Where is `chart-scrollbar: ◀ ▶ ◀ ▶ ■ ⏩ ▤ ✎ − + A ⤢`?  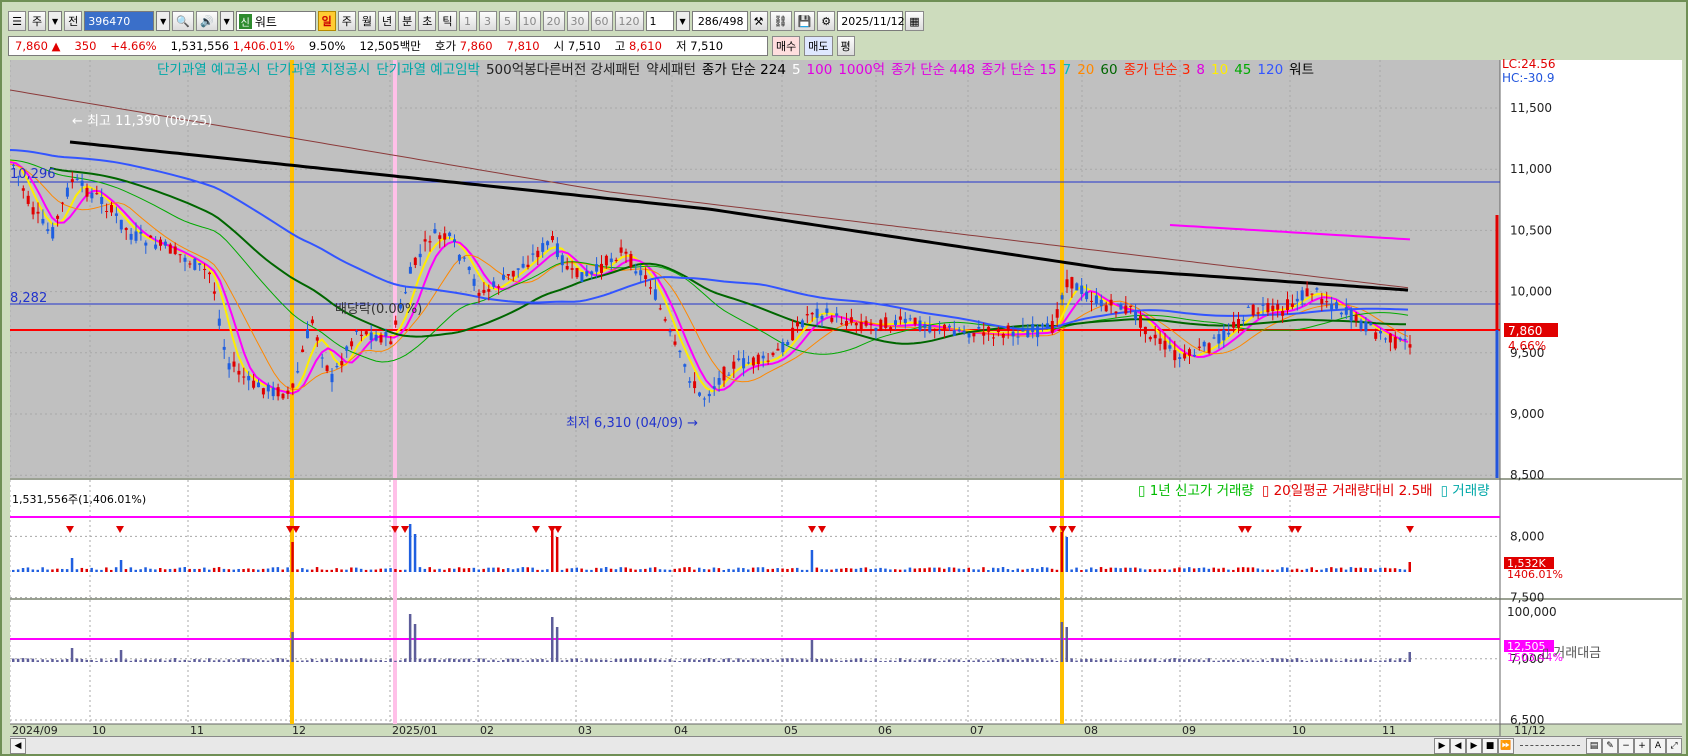
chart-scrollbar: ◀ ▶ ◀ ▶ ■ ⏩ ▤ ✎ − + A ⤢ is located at coordinates (846, 745).